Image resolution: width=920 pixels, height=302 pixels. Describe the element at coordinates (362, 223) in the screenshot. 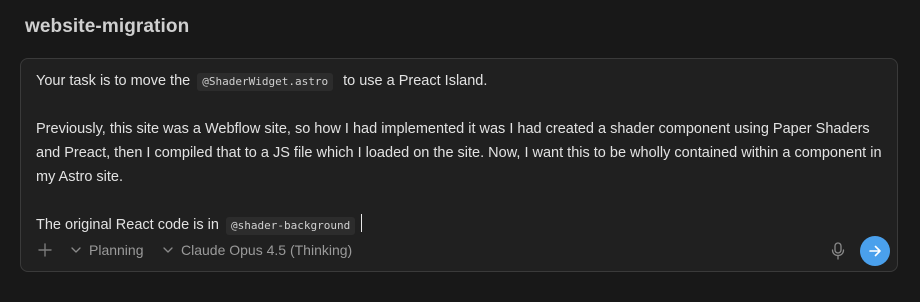

I see `text-caret` at that location.